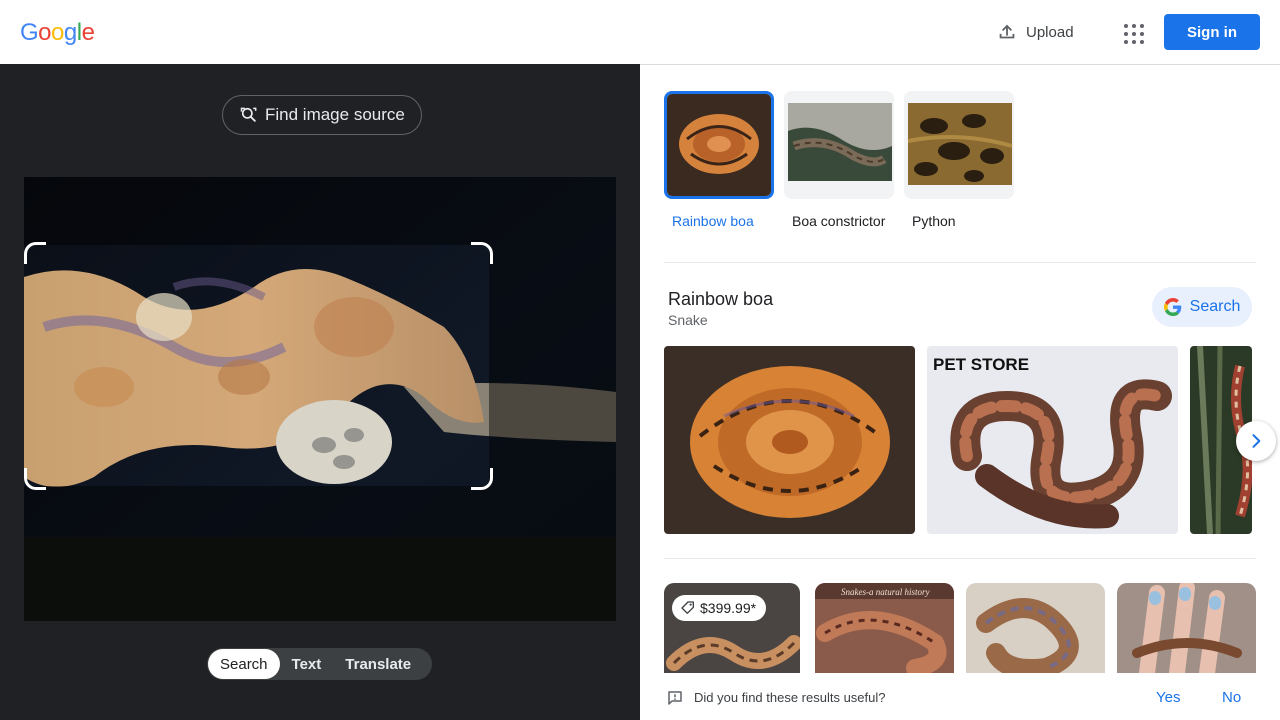 The height and width of the screenshot is (720, 1280). What do you see at coordinates (307, 664) in the screenshot?
I see `mode-text-tab: Text` at bounding box center [307, 664].